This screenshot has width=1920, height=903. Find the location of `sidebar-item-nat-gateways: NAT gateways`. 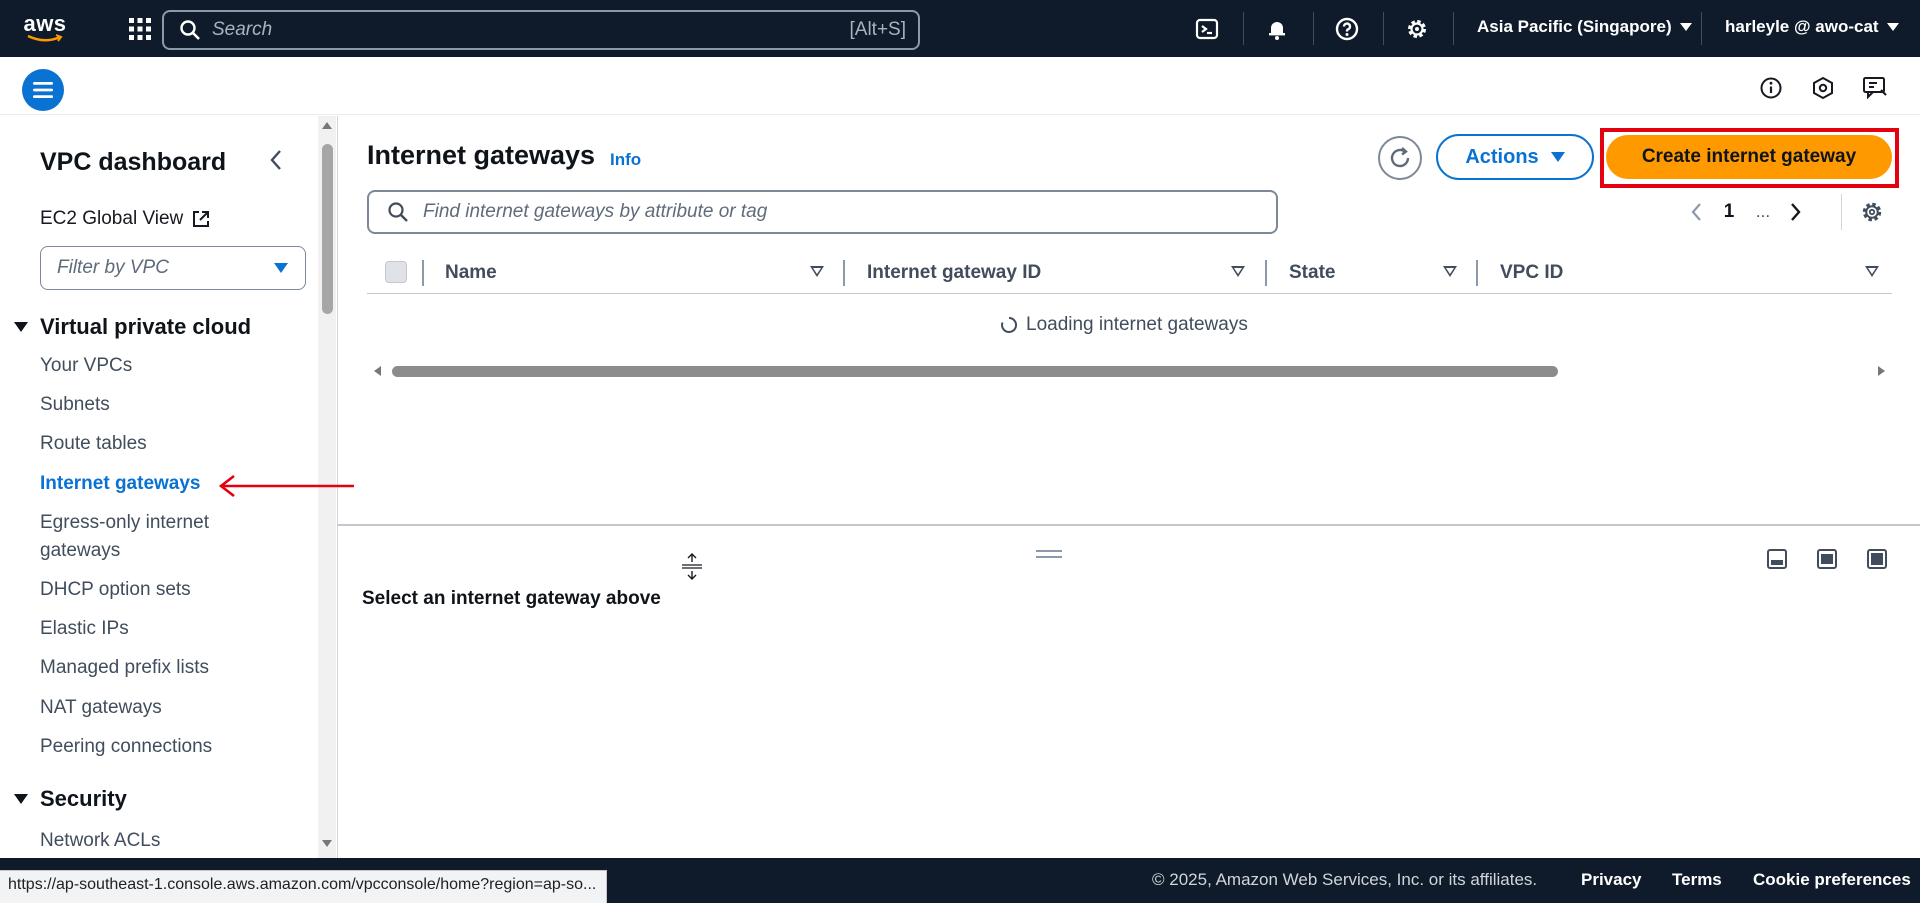

sidebar-item-nat-gateways: NAT gateways is located at coordinates (160, 708).